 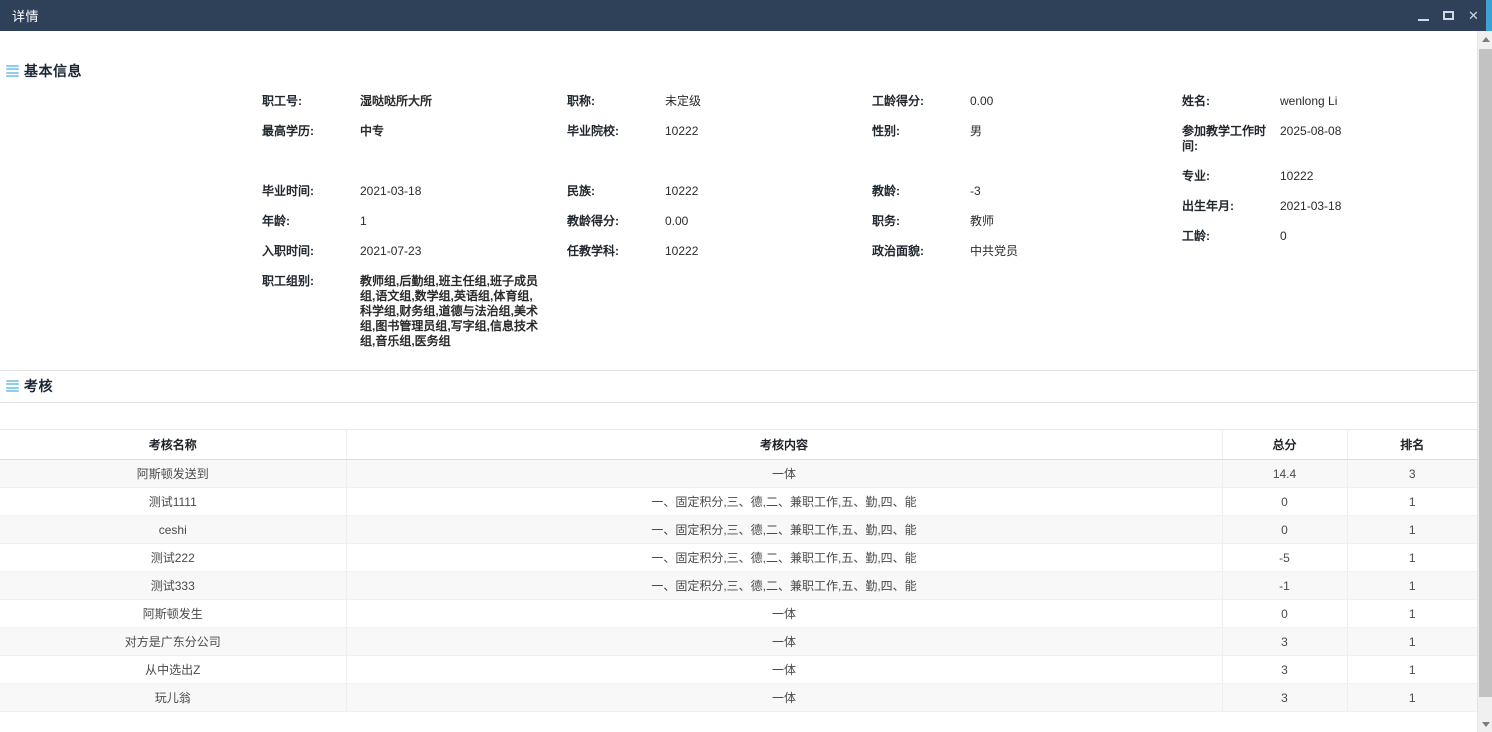 I want to click on column-header-rank: 排名, so click(x=1412, y=444).